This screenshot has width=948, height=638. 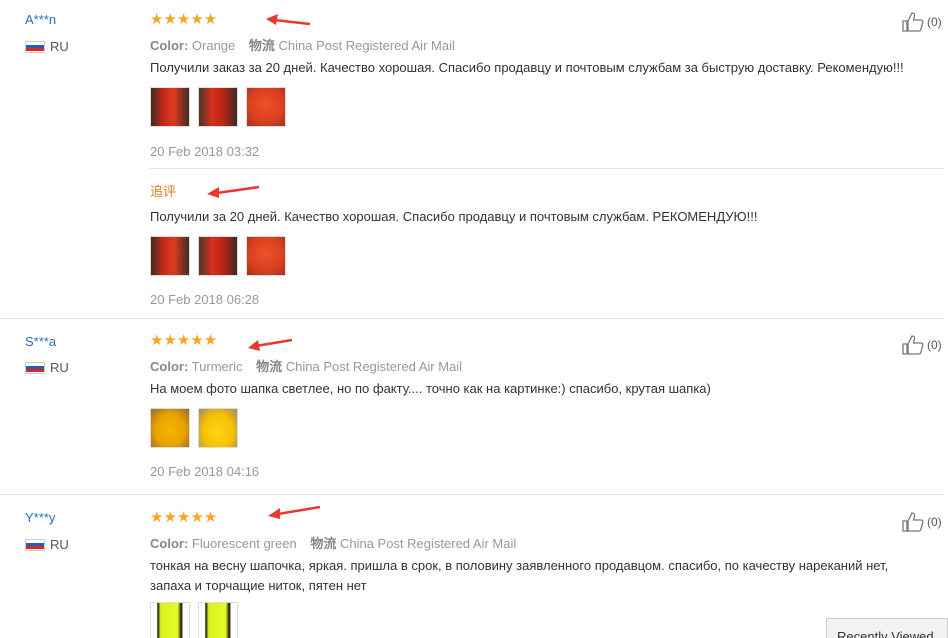 I want to click on color-value: Turmeric, so click(x=217, y=366).